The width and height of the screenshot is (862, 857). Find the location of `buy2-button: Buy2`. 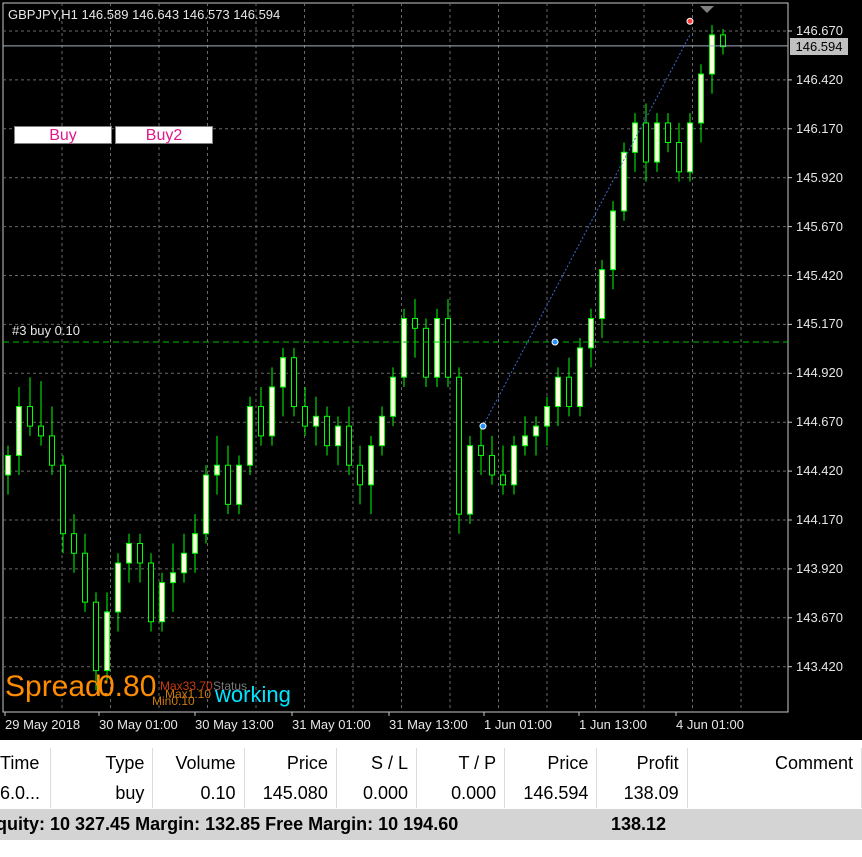

buy2-button: Buy2 is located at coordinates (164, 135).